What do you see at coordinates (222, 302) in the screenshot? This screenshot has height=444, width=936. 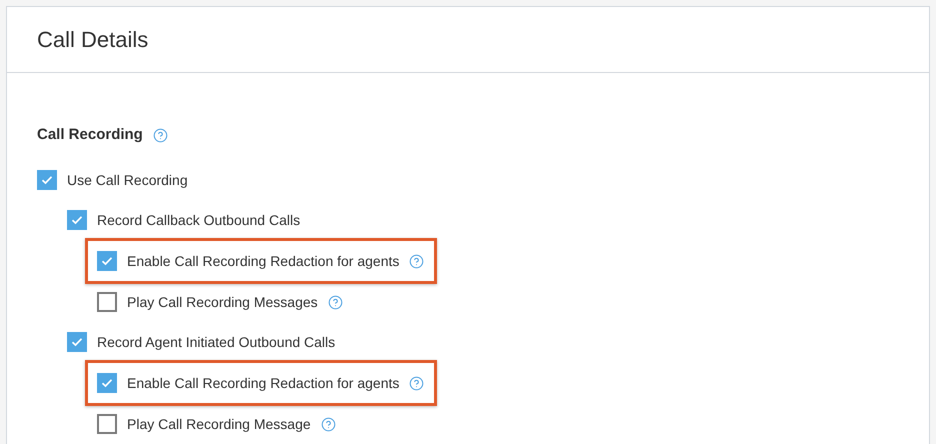 I see `option-label: Play Call Recording Messages` at bounding box center [222, 302].